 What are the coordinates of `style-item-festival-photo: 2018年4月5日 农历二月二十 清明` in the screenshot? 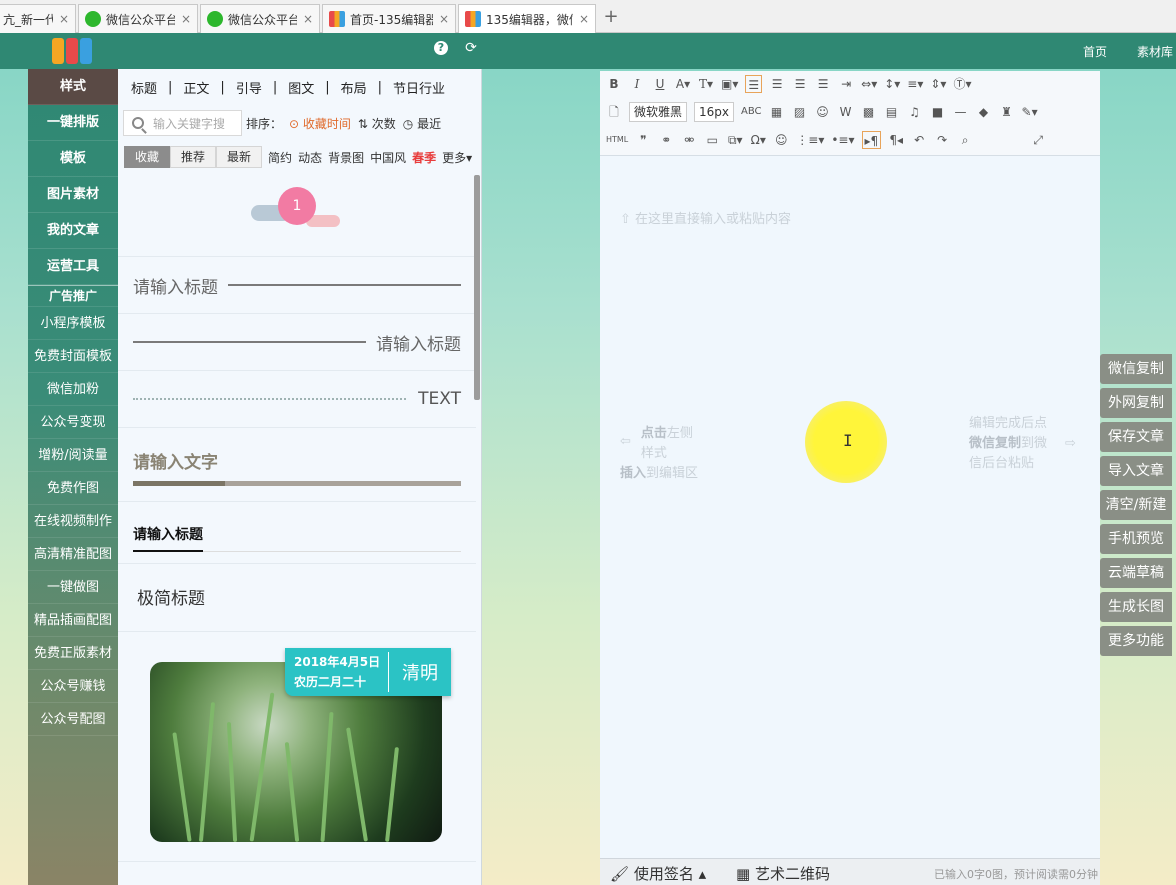 It's located at (297, 747).